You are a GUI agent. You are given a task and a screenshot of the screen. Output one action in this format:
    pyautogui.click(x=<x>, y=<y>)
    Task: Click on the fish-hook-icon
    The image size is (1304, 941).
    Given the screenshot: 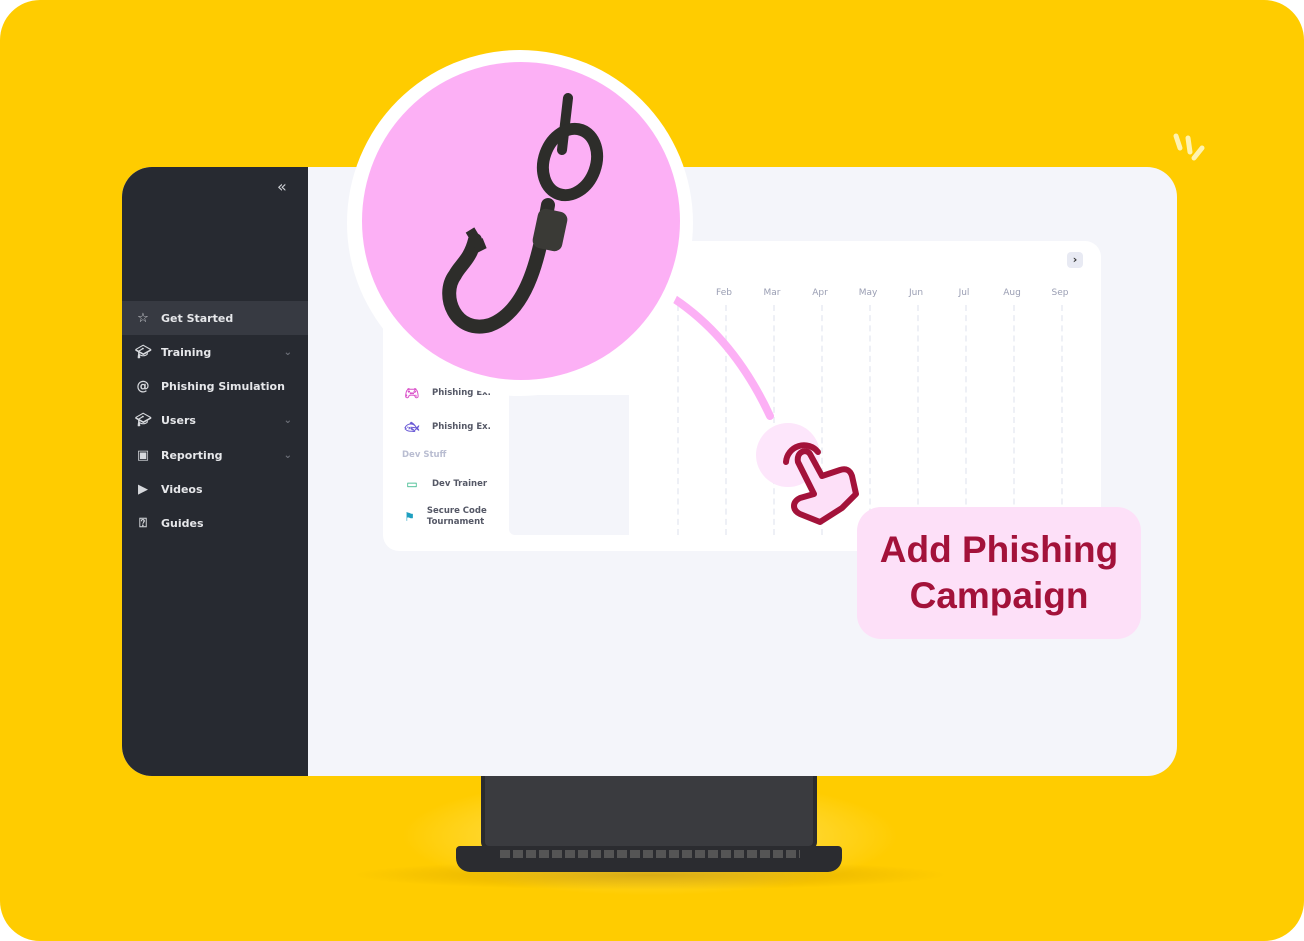 What is the action you would take?
    pyautogui.click(x=523, y=213)
    